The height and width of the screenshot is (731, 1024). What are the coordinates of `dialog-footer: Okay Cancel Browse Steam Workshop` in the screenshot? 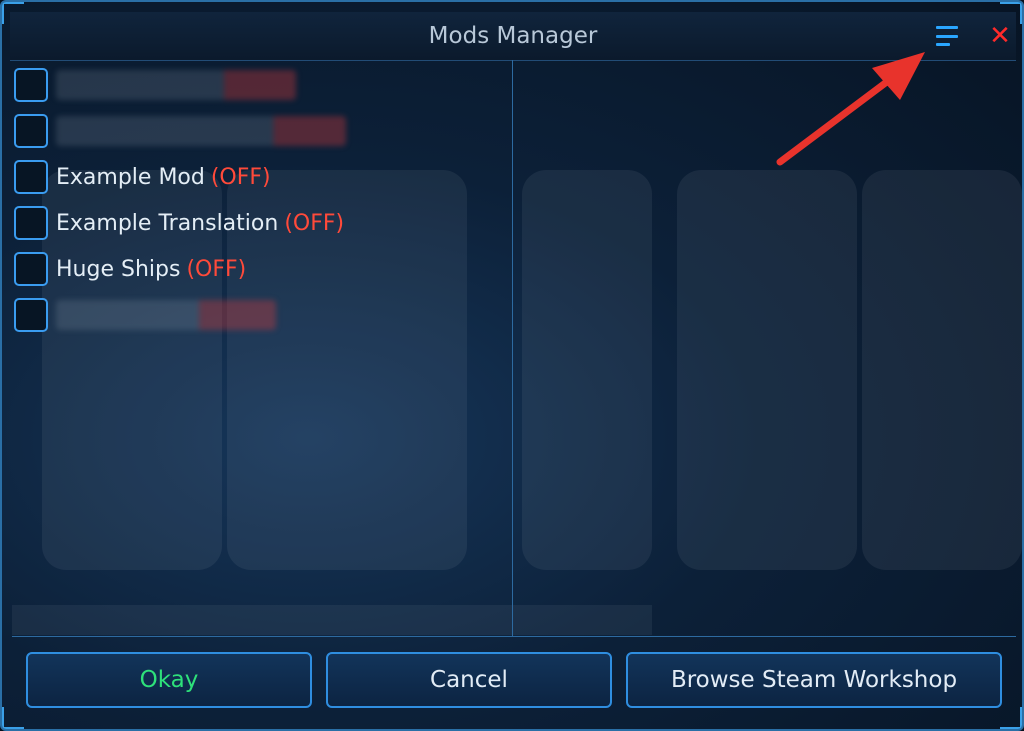 It's located at (514, 681).